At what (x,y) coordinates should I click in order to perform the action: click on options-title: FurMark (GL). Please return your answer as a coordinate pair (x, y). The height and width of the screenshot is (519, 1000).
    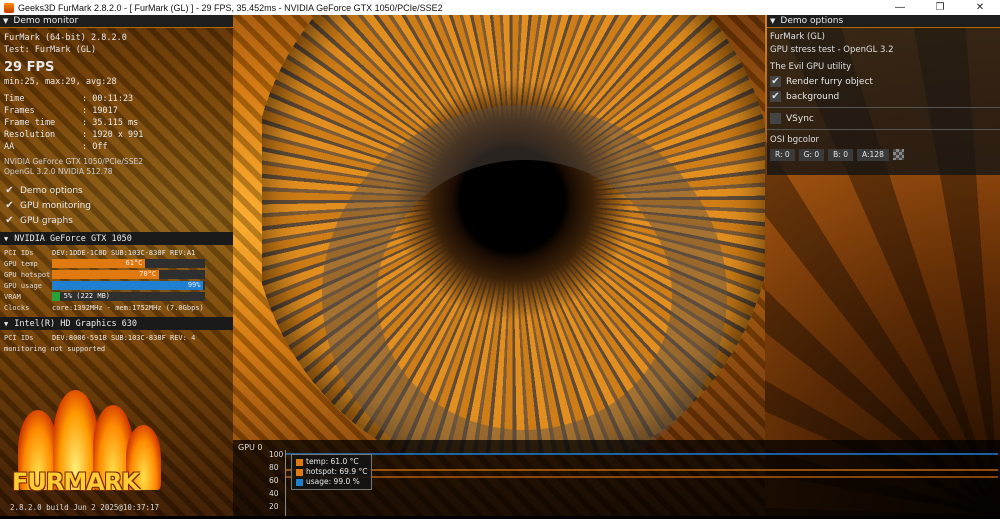
    Looking at the image, I should click on (797, 37).